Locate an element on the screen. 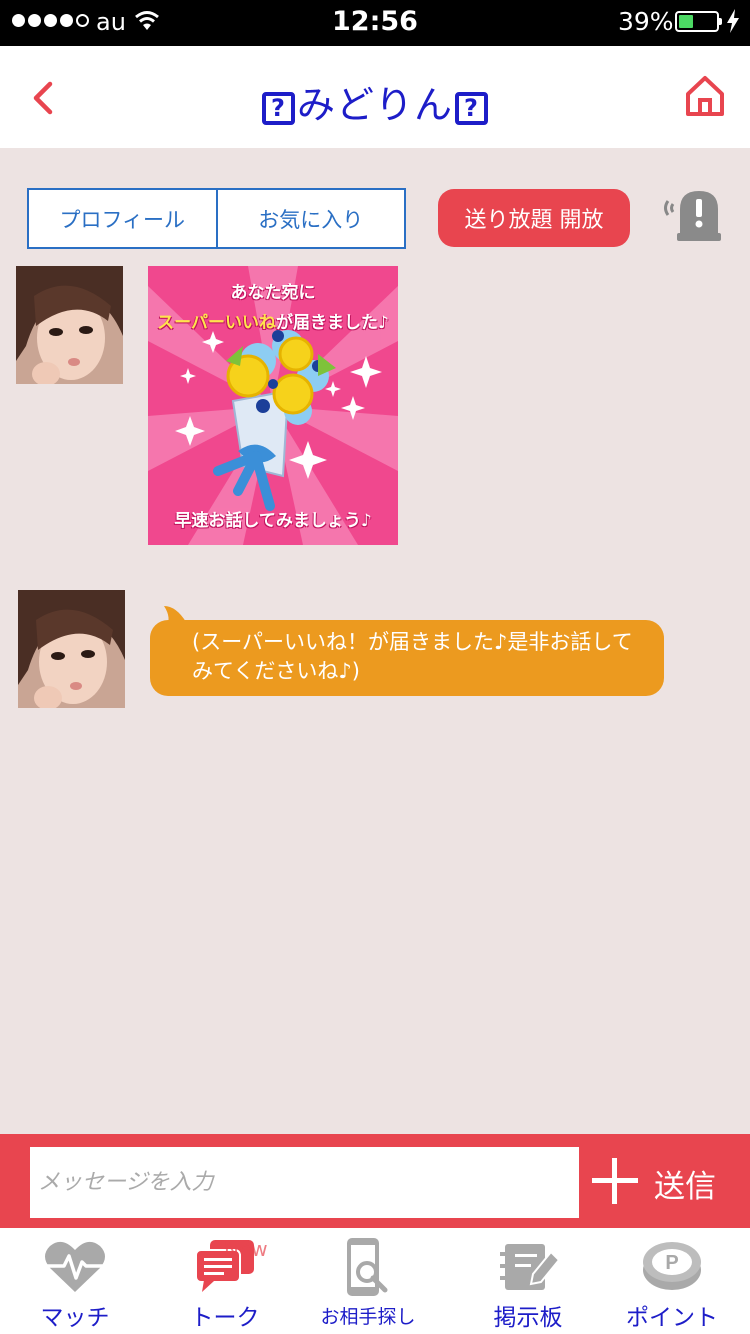 The width and height of the screenshot is (750, 1334). tab-points: P ポイント is located at coordinates (672, 1281).